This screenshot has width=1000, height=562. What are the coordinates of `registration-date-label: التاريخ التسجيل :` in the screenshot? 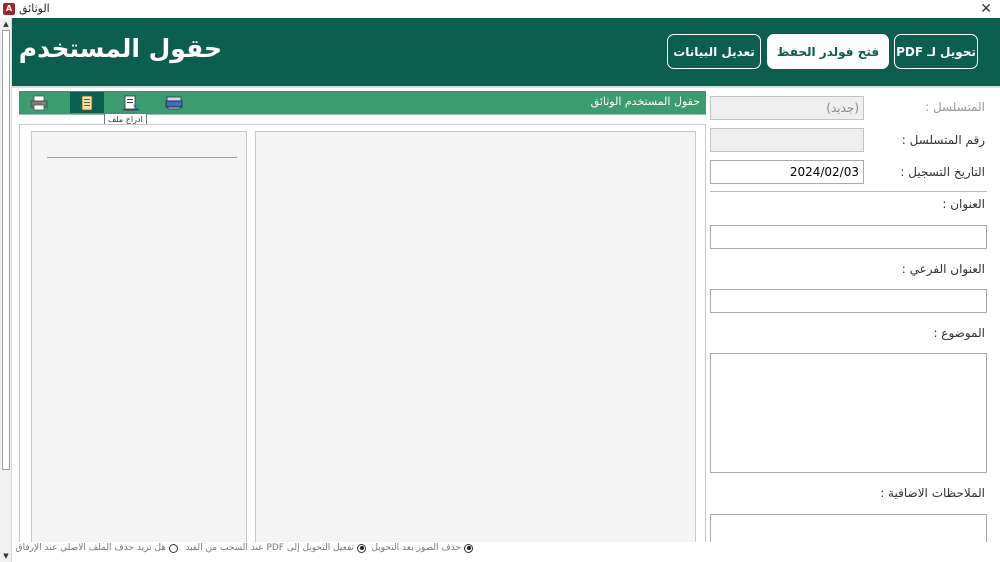 It's located at (942, 172).